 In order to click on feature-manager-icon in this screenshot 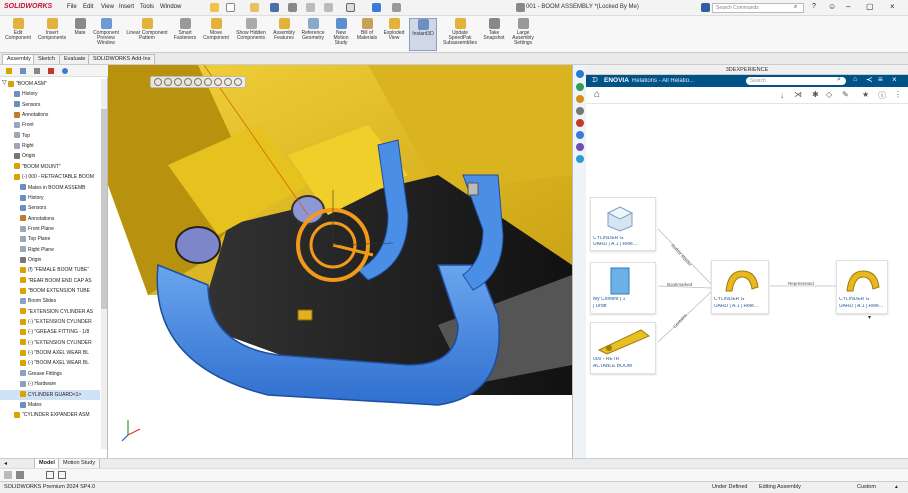, I will do `click(9, 71)`.